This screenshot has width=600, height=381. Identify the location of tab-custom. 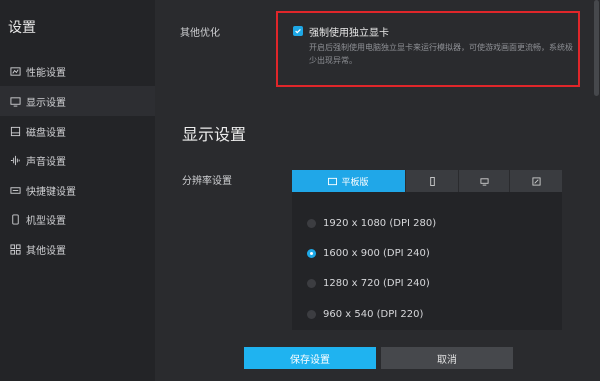
(536, 181).